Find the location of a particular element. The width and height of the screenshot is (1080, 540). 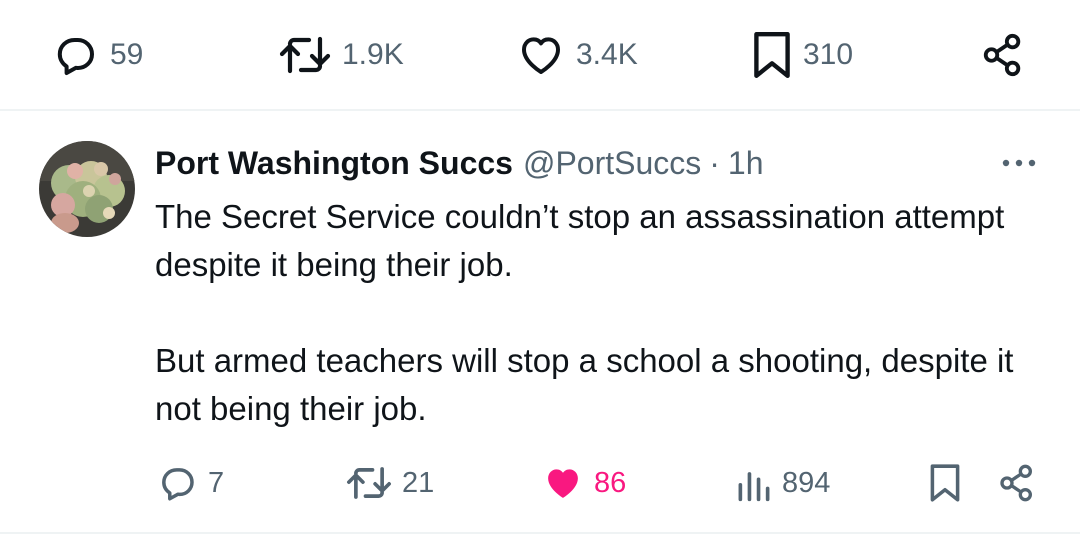

succulent-avatar-image is located at coordinates (87, 189).